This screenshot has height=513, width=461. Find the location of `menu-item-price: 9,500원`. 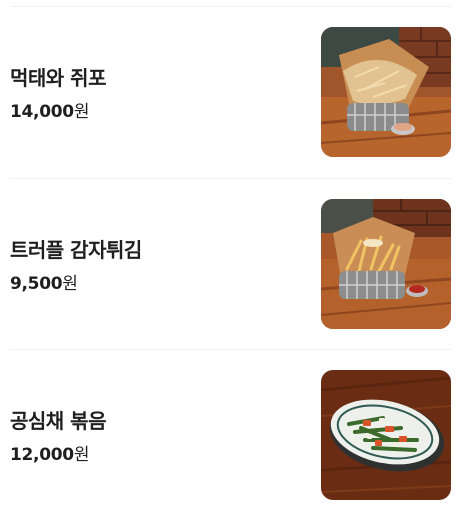

menu-item-price: 9,500원 is located at coordinates (44, 281).